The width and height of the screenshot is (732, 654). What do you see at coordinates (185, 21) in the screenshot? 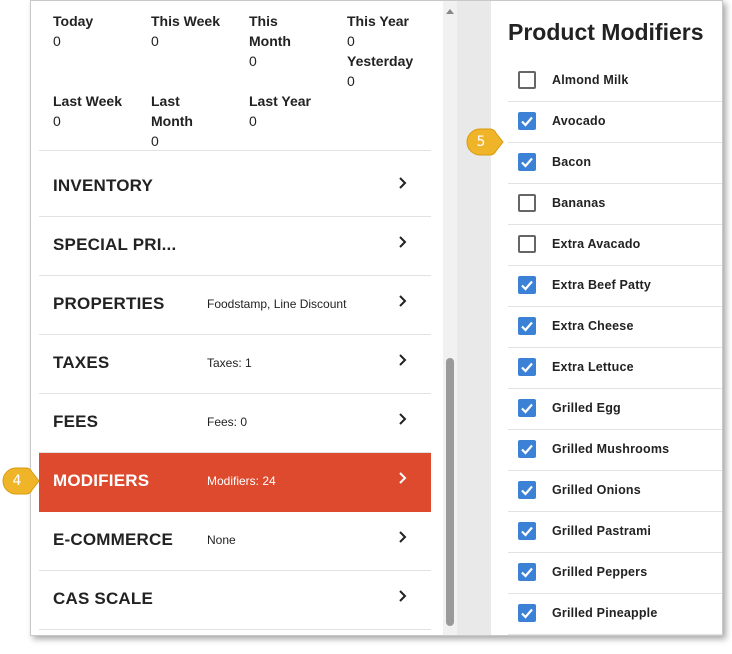
I see `stat-label: This Week` at bounding box center [185, 21].